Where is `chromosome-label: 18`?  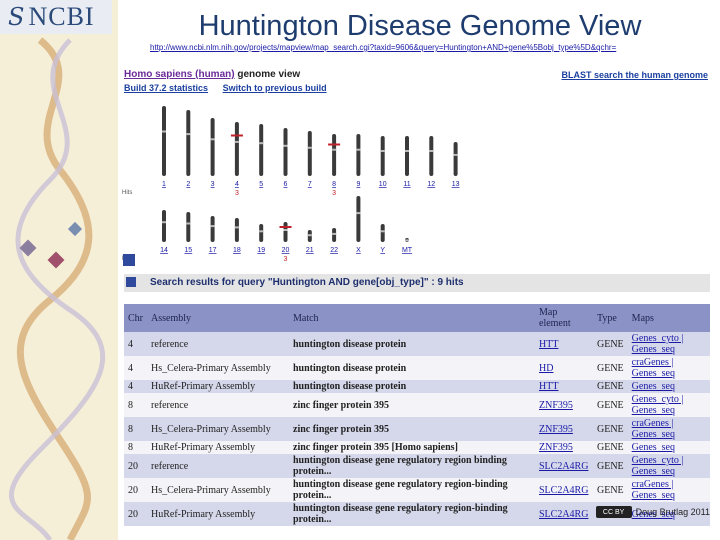
chromosome-label: 18 is located at coordinates (237, 250).